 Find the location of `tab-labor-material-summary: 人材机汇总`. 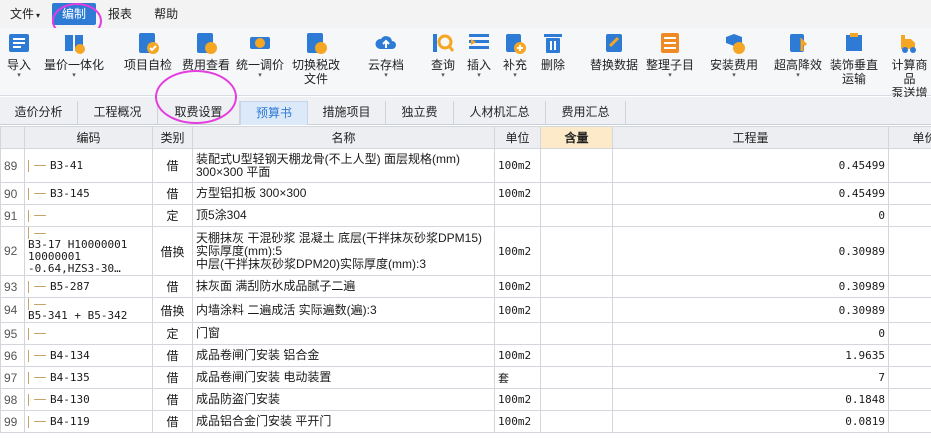

tab-labor-material-summary: 人材机汇总 is located at coordinates (500, 113).